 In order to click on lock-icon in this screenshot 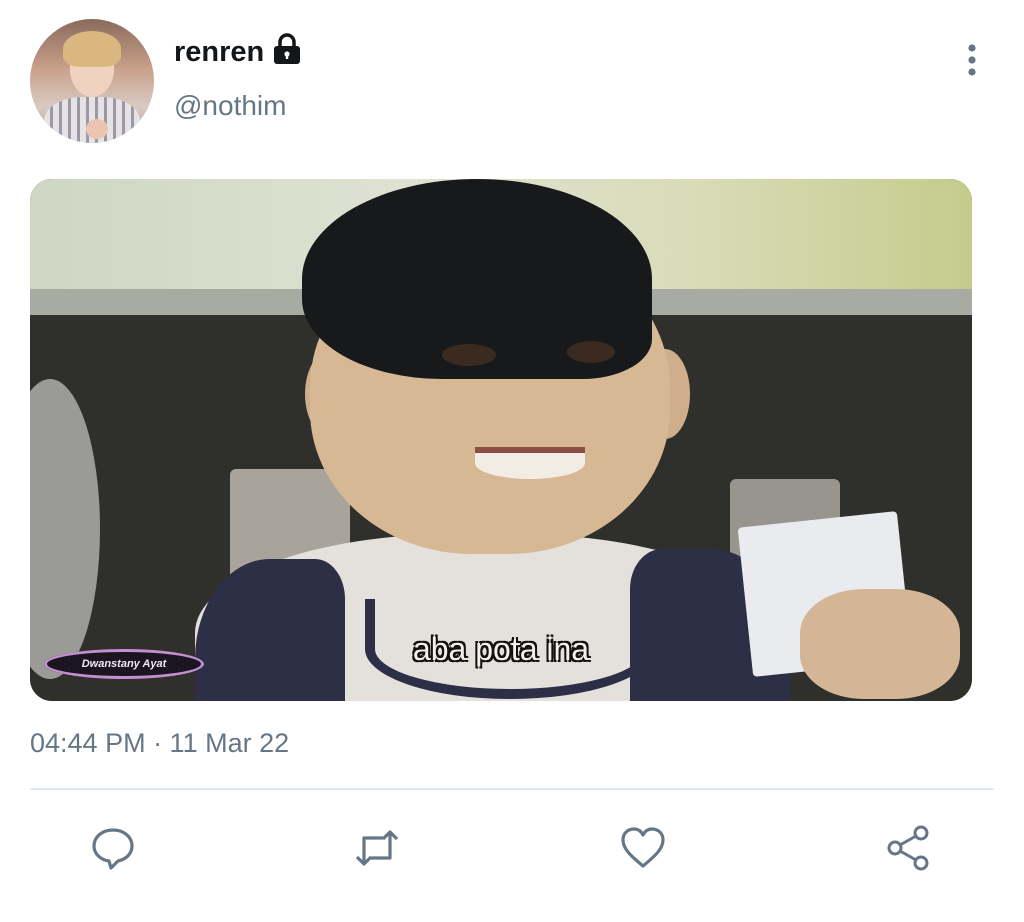, I will do `click(287, 48)`.